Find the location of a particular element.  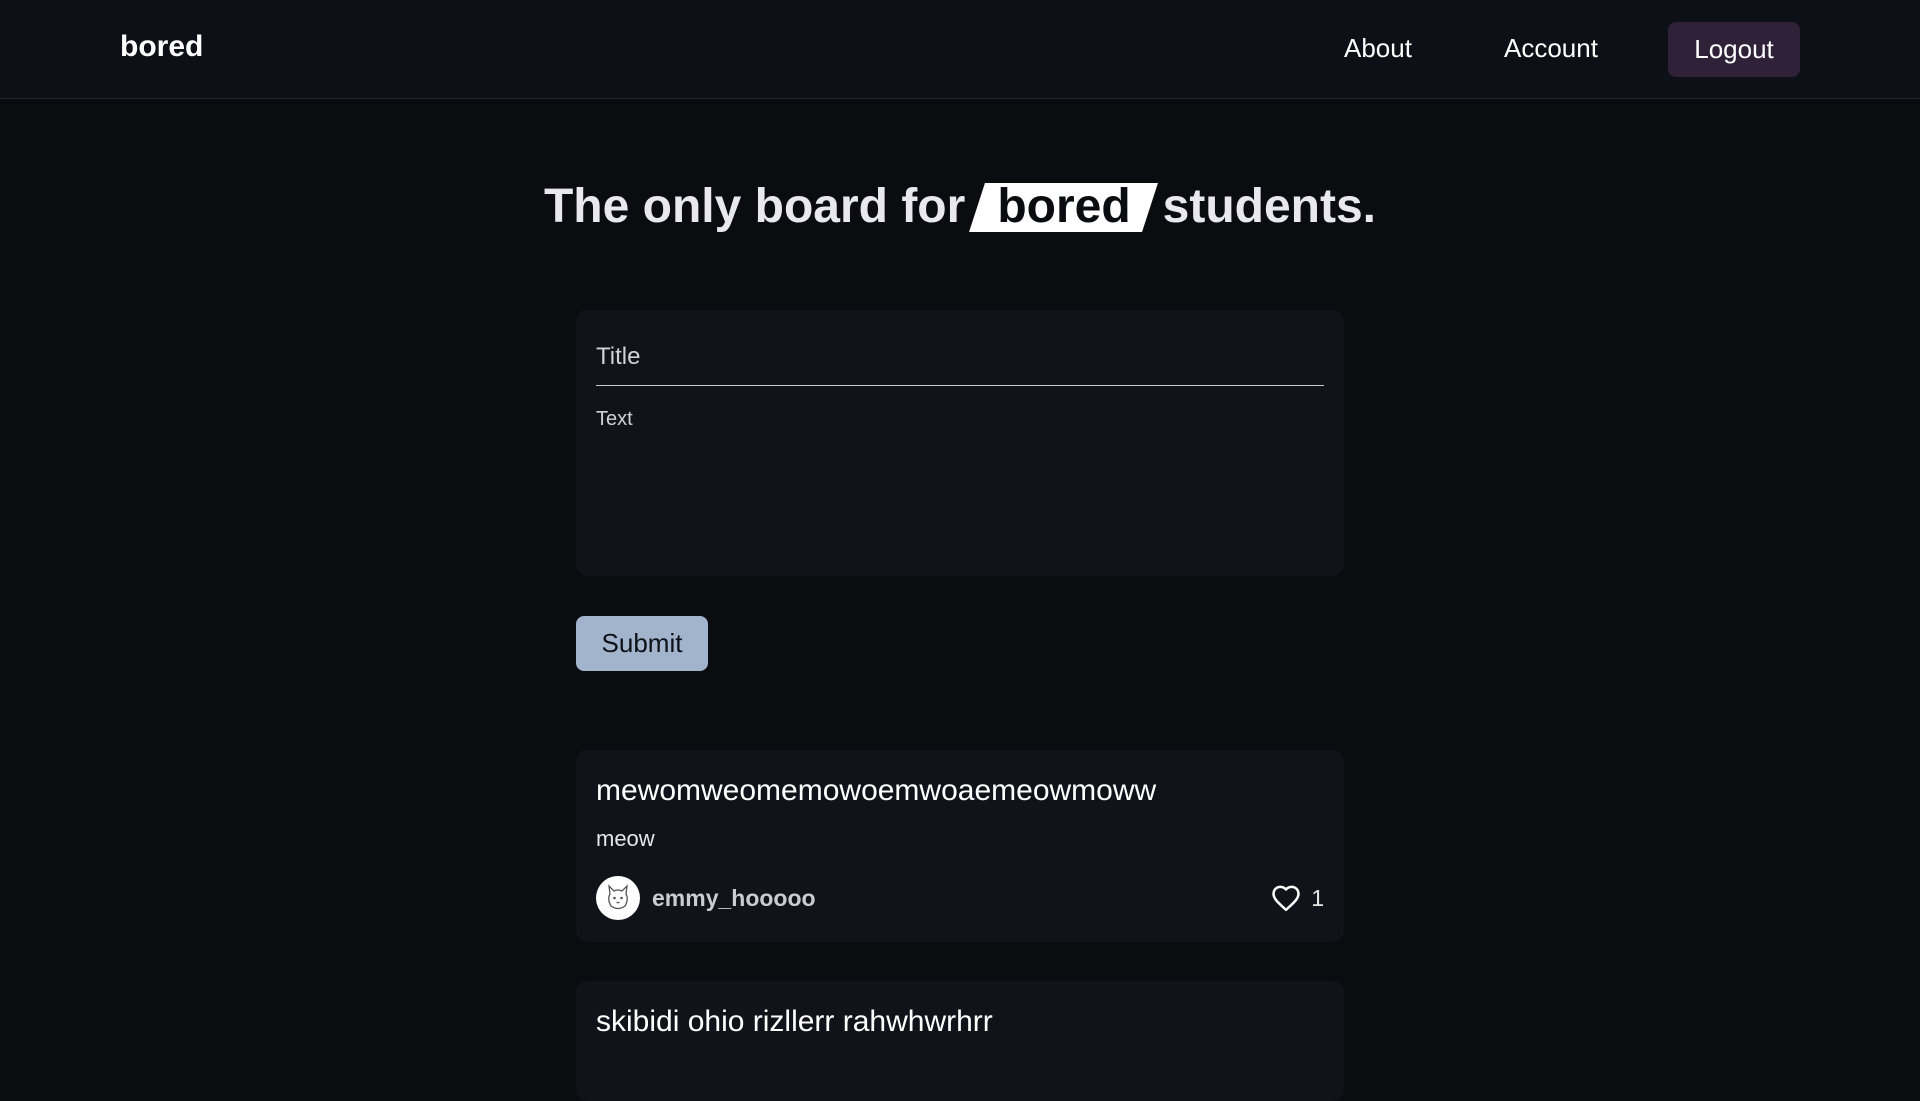

heart-outline-icon is located at coordinates (1286, 898).